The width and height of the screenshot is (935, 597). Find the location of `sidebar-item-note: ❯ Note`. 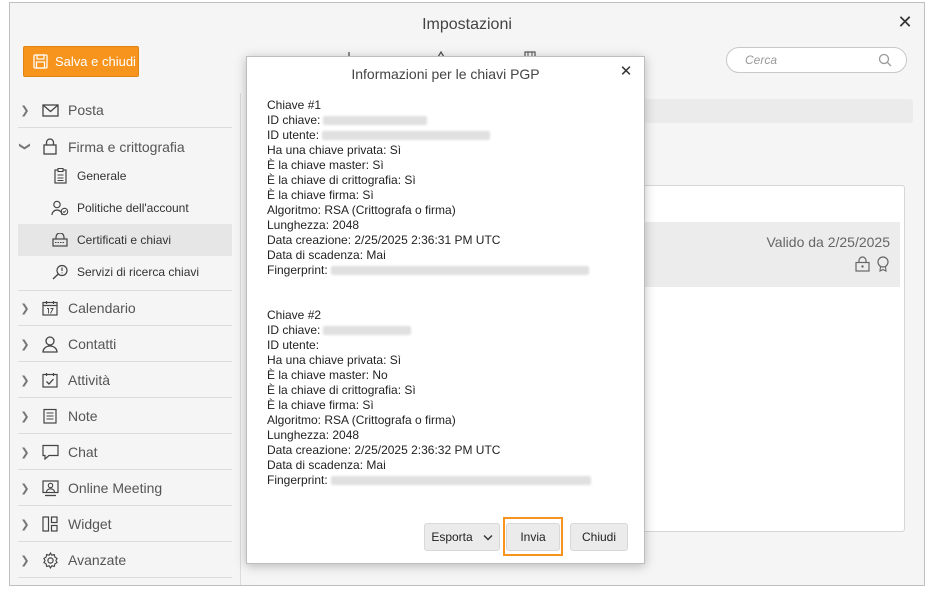

sidebar-item-note: ❯ Note is located at coordinates (125, 416).